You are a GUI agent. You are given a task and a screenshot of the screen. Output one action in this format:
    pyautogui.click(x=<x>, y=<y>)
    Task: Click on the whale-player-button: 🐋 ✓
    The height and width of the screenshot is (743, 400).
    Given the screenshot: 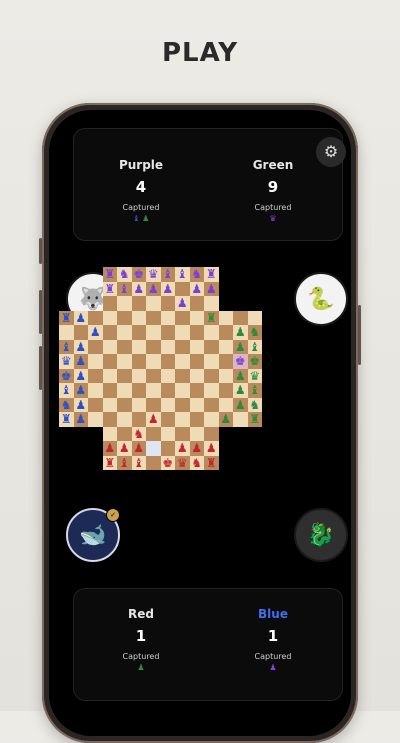 What is the action you would take?
    pyautogui.click(x=93, y=535)
    